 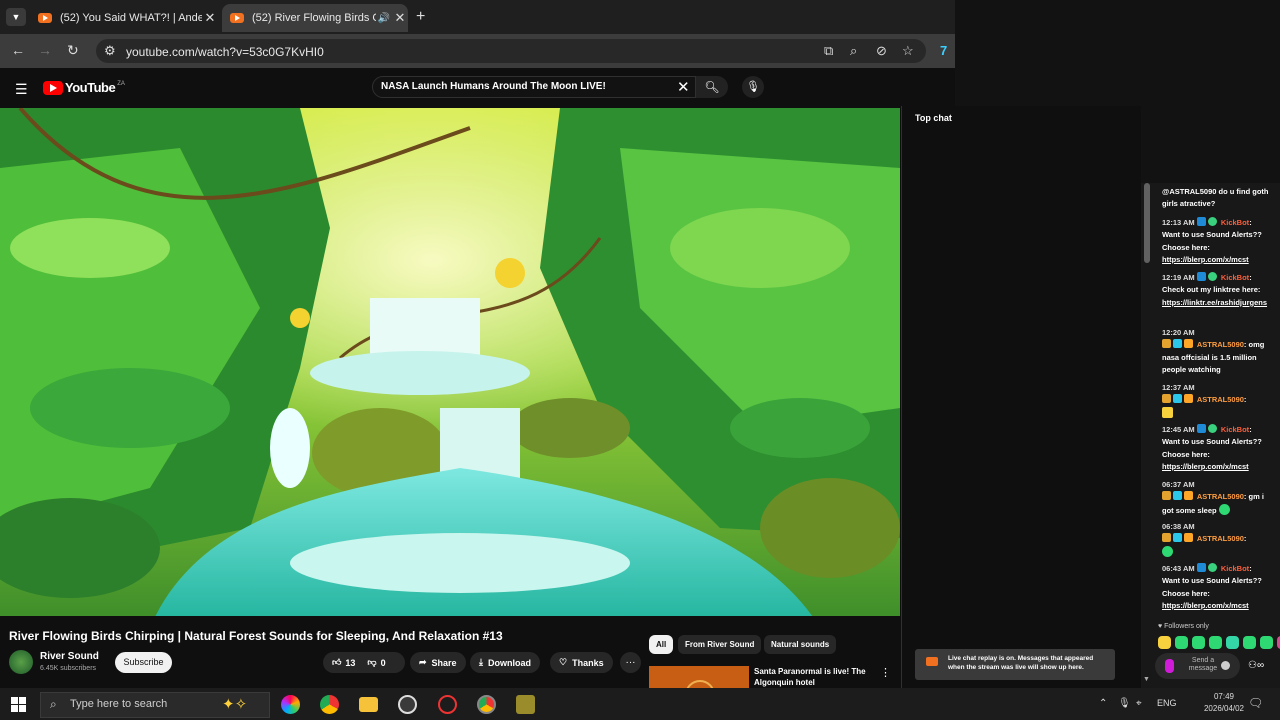 I want to click on top-chat-selector: Top chat, so click(x=933, y=118).